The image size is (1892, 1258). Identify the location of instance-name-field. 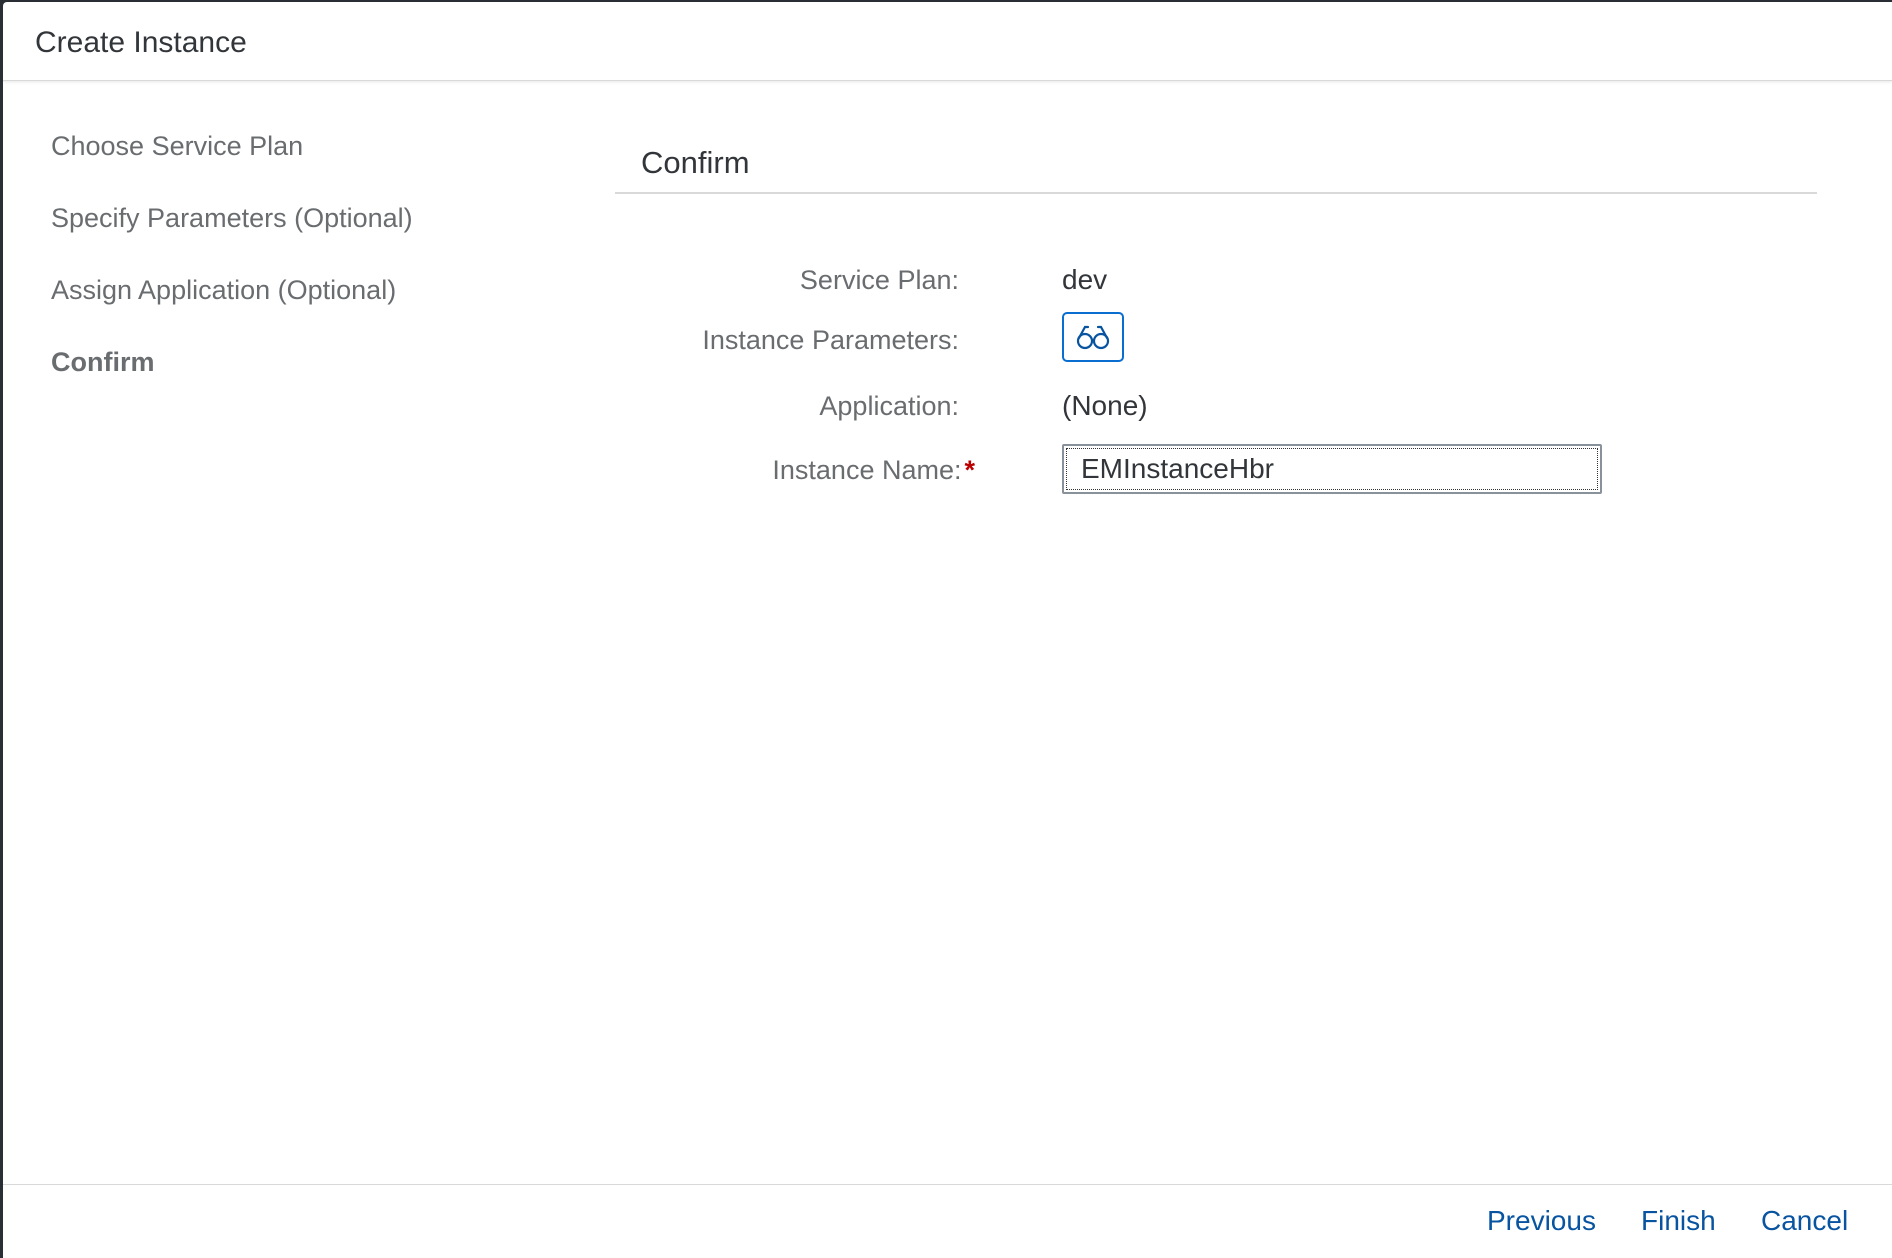
(1332, 469).